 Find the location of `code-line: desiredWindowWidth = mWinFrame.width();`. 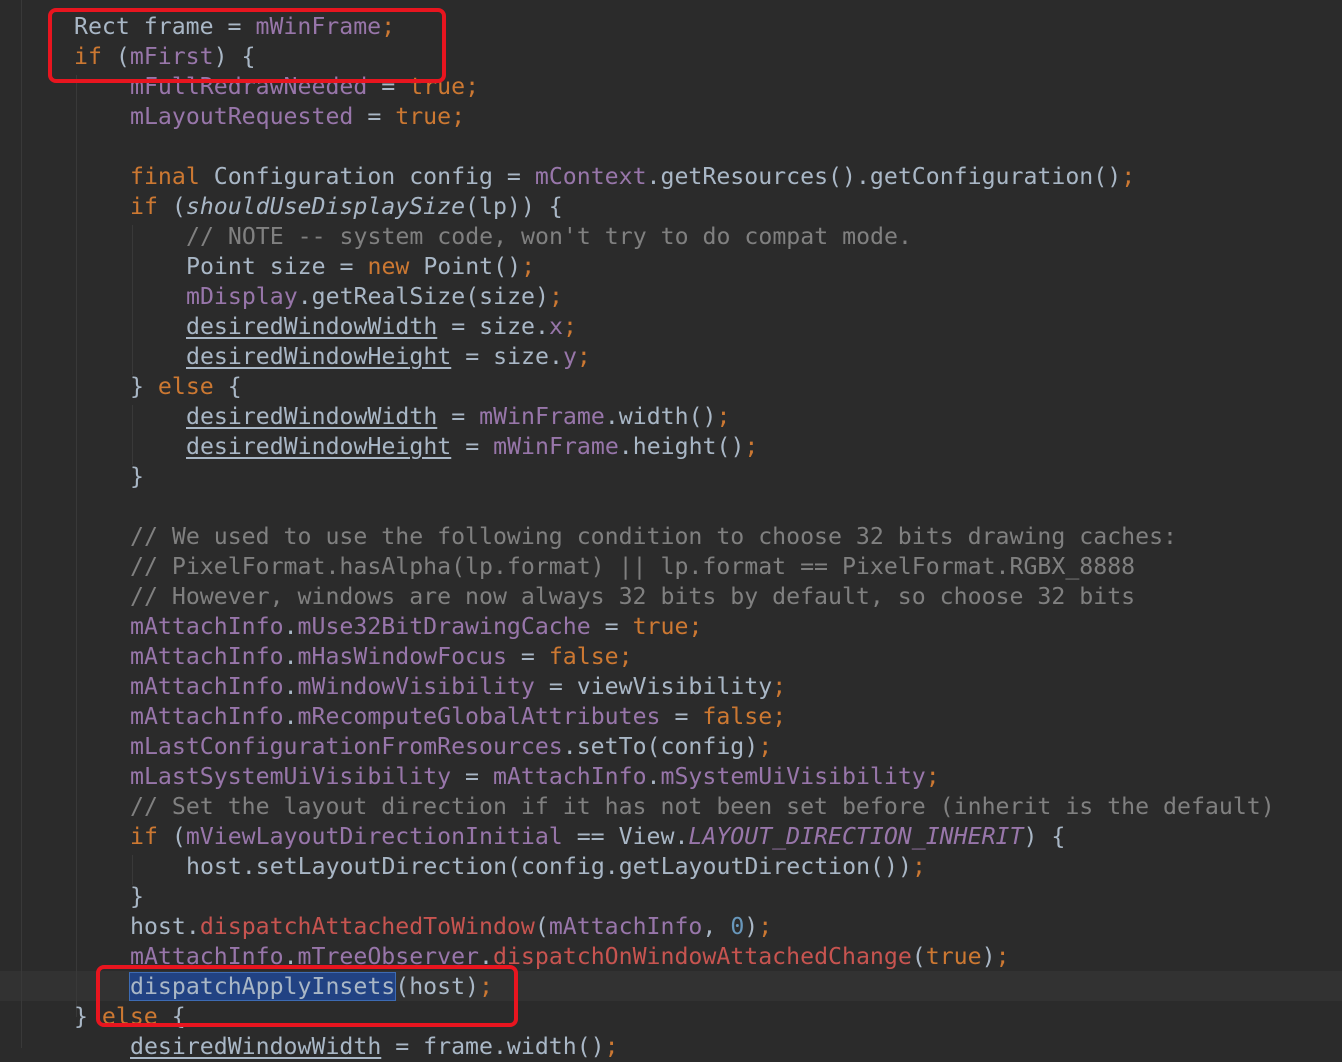

code-line: desiredWindowWidth = mWinFrame.width(); is located at coordinates (458, 417).